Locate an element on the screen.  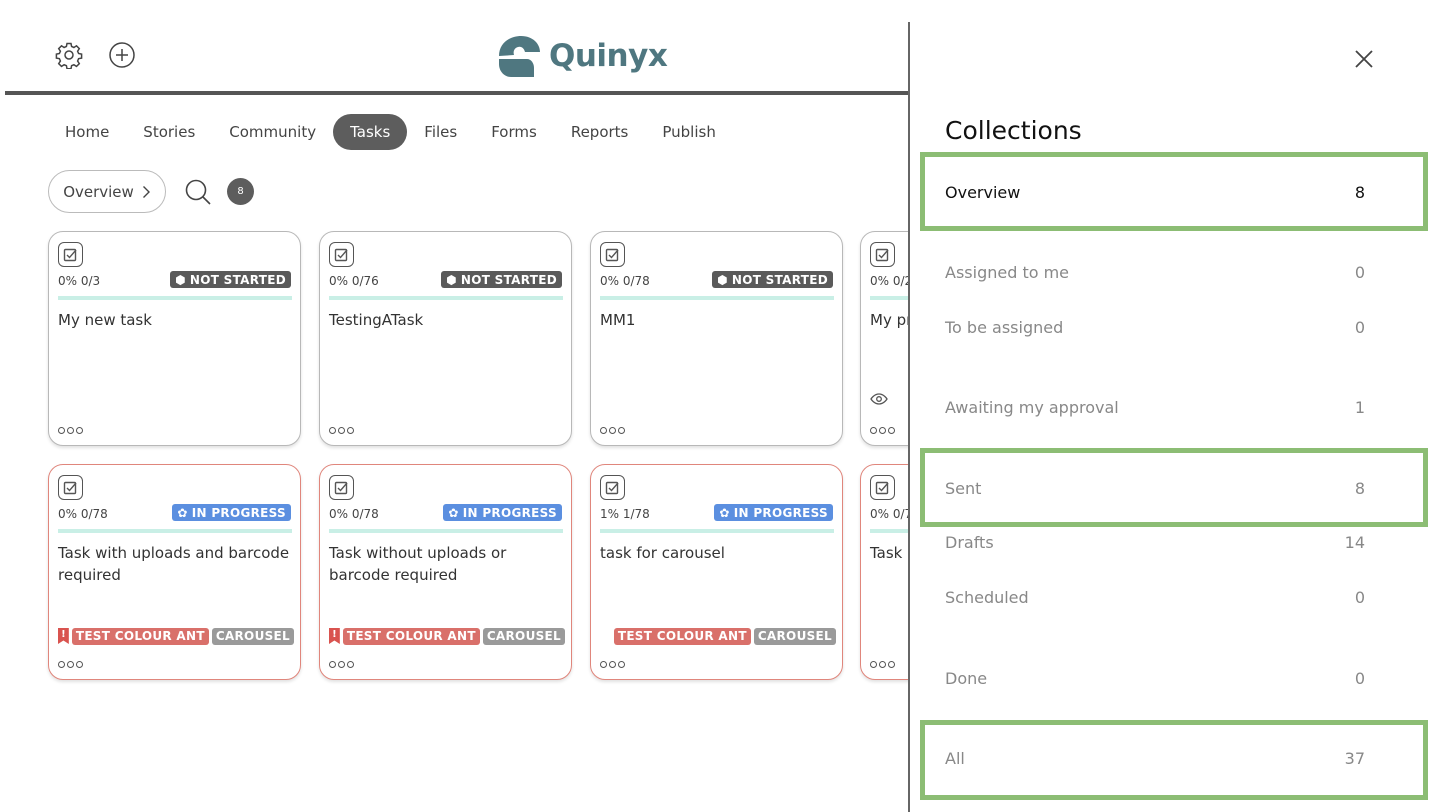
quinyx-logo-icon is located at coordinates (519, 56).